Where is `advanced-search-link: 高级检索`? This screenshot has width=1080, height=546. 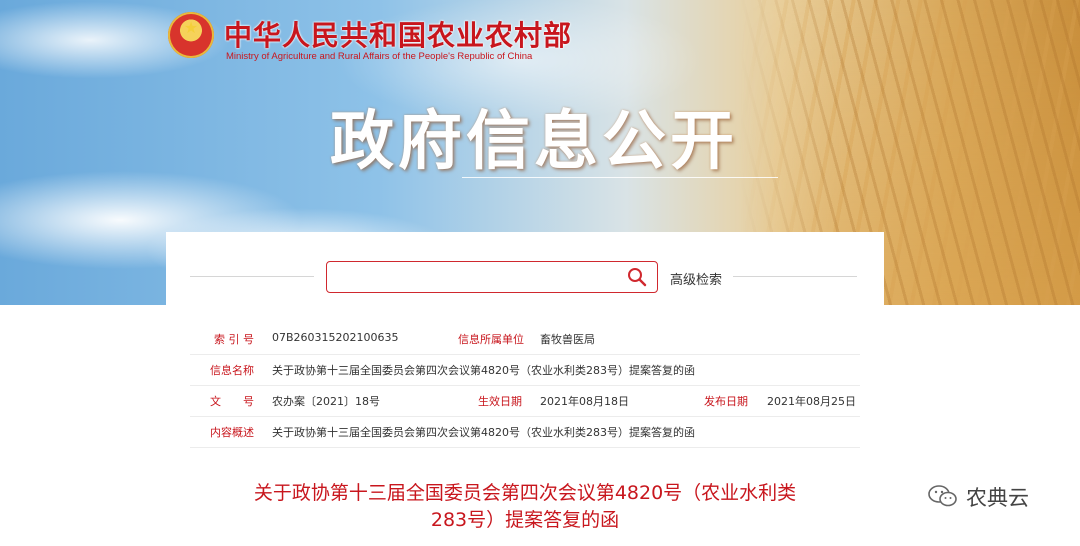
advanced-search-link: 高级检索 is located at coordinates (696, 278).